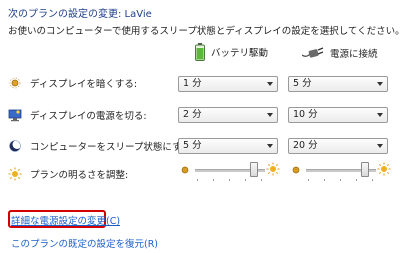 The image size is (400, 253). What do you see at coordinates (338, 146) in the screenshot?
I see `sleep-plugged-select: 20 分` at bounding box center [338, 146].